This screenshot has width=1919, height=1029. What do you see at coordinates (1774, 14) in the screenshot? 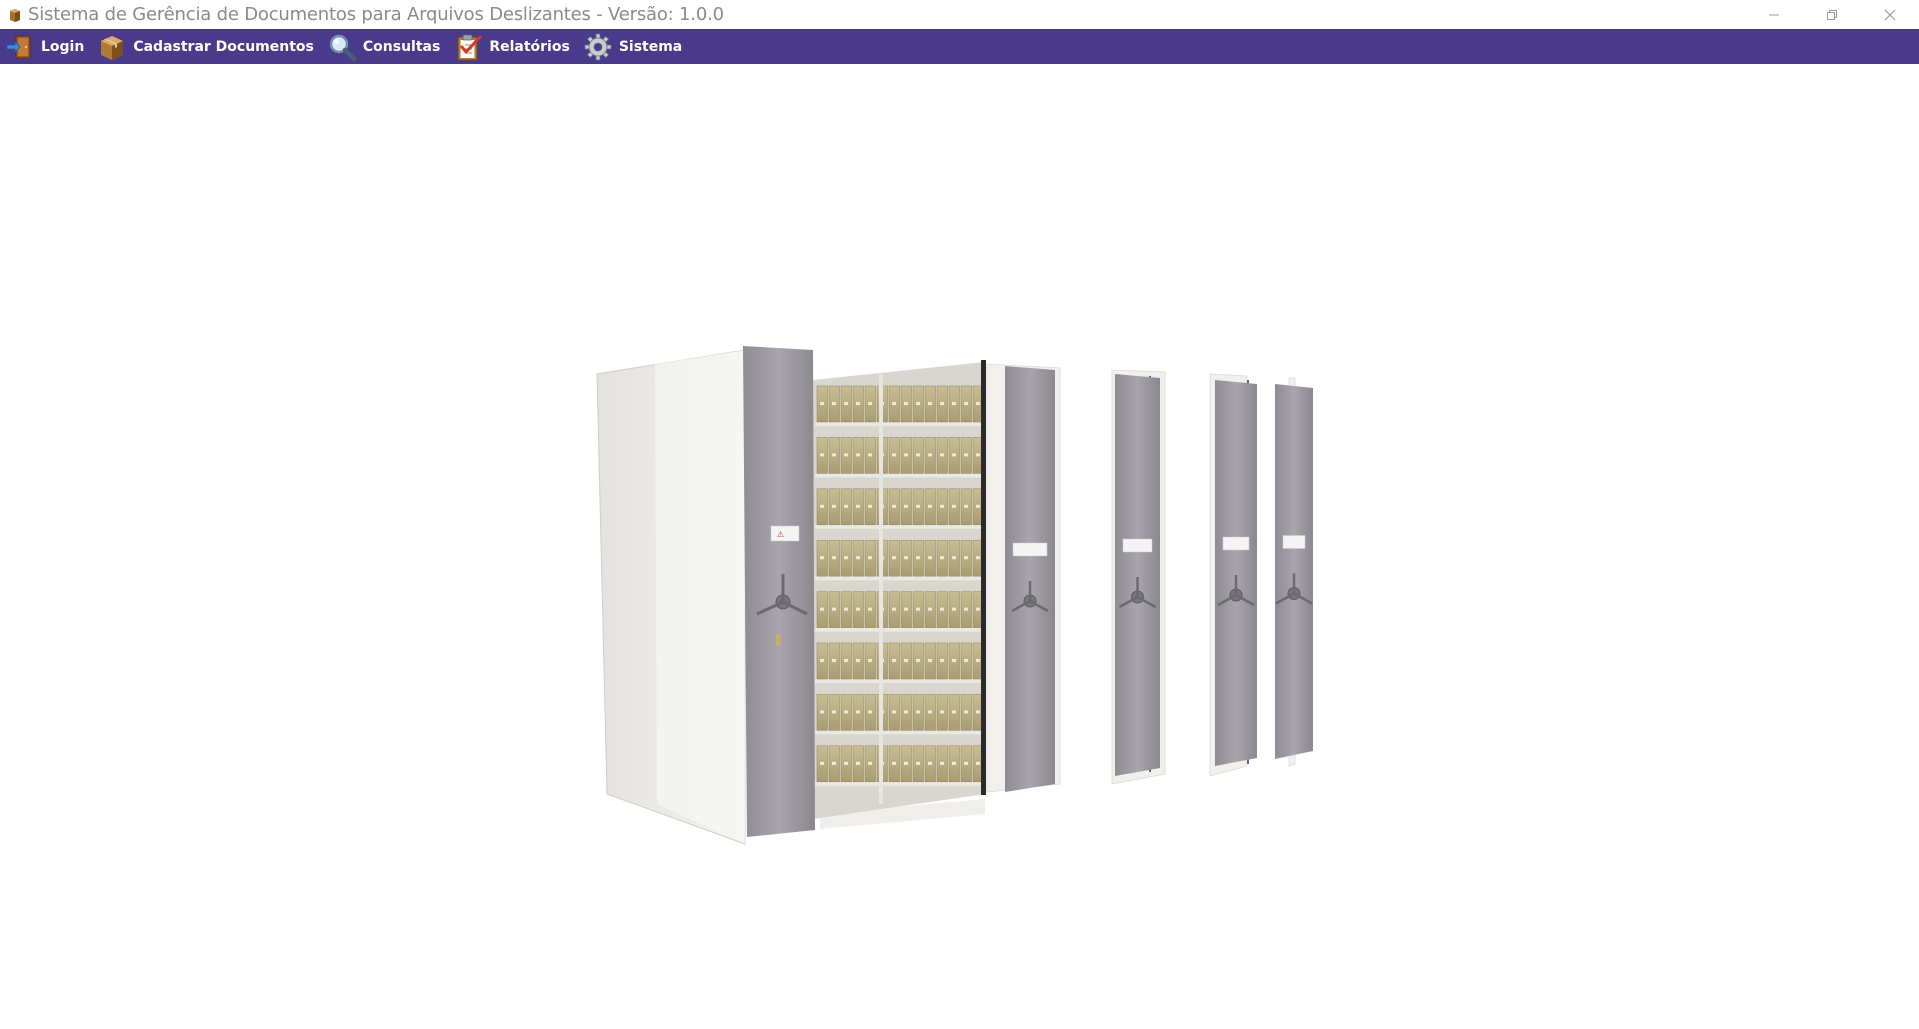
I see `minimize-icon` at bounding box center [1774, 14].